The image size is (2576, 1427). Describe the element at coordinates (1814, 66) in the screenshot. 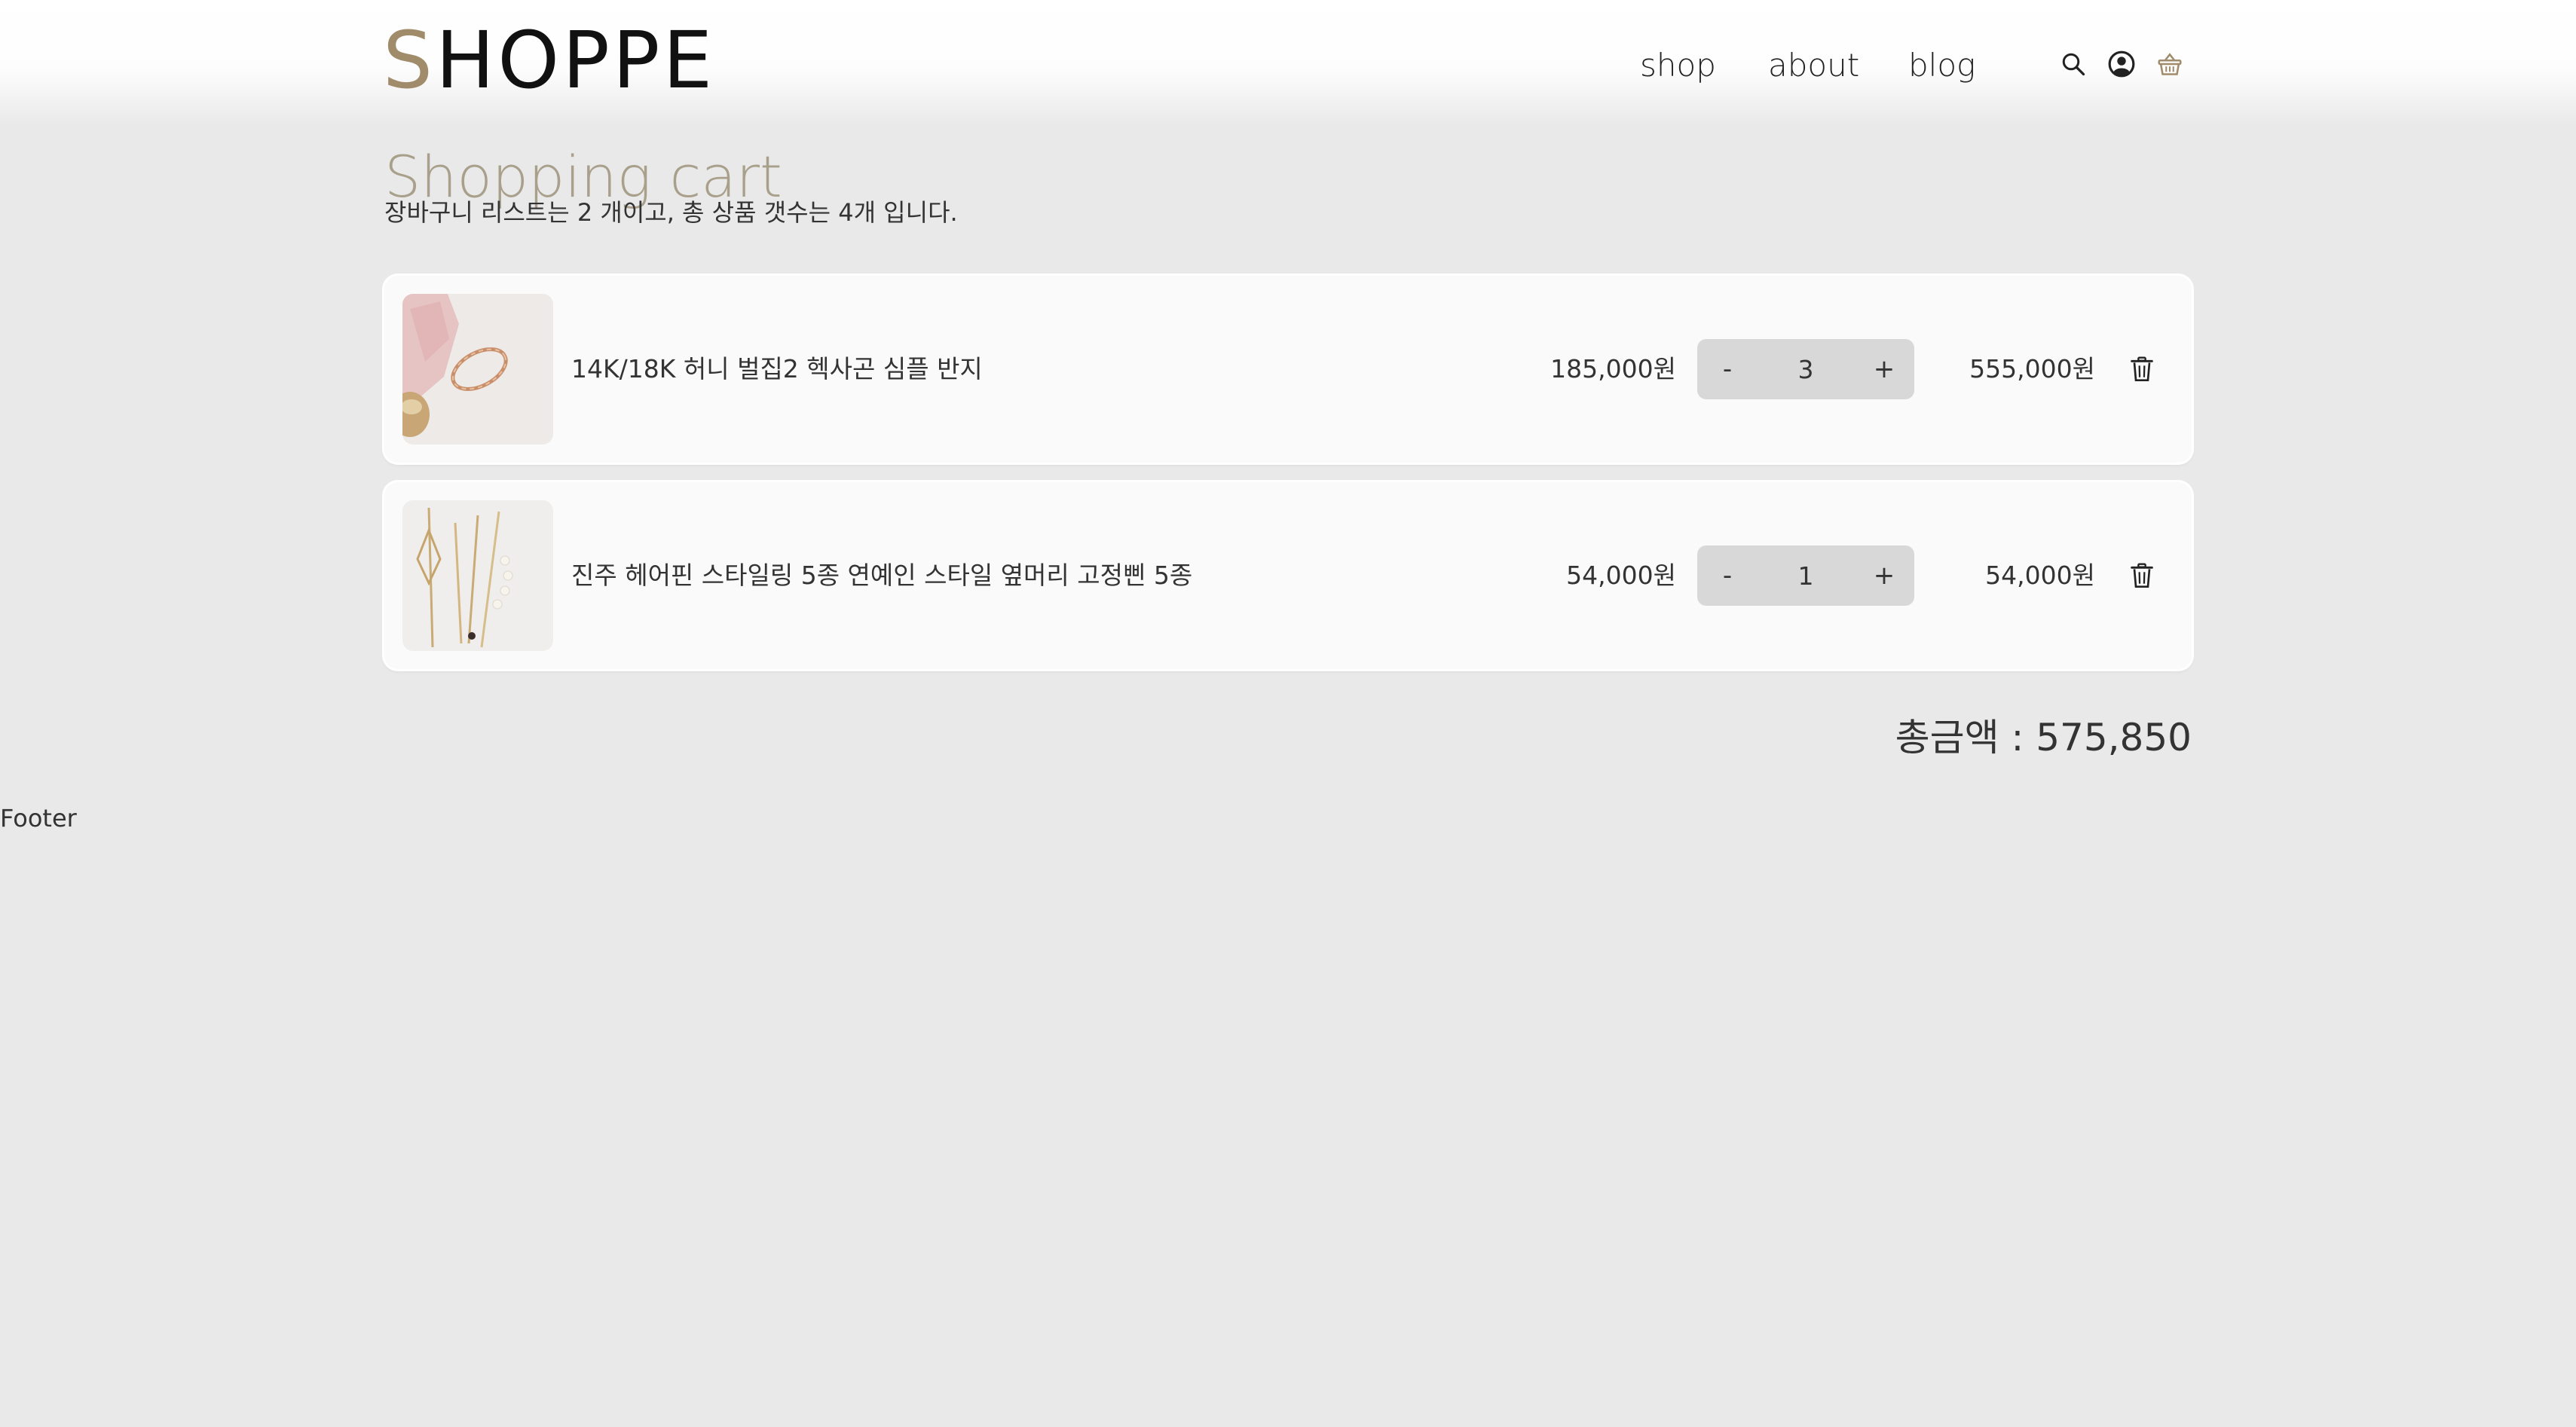

I see `nav-about: about` at that location.